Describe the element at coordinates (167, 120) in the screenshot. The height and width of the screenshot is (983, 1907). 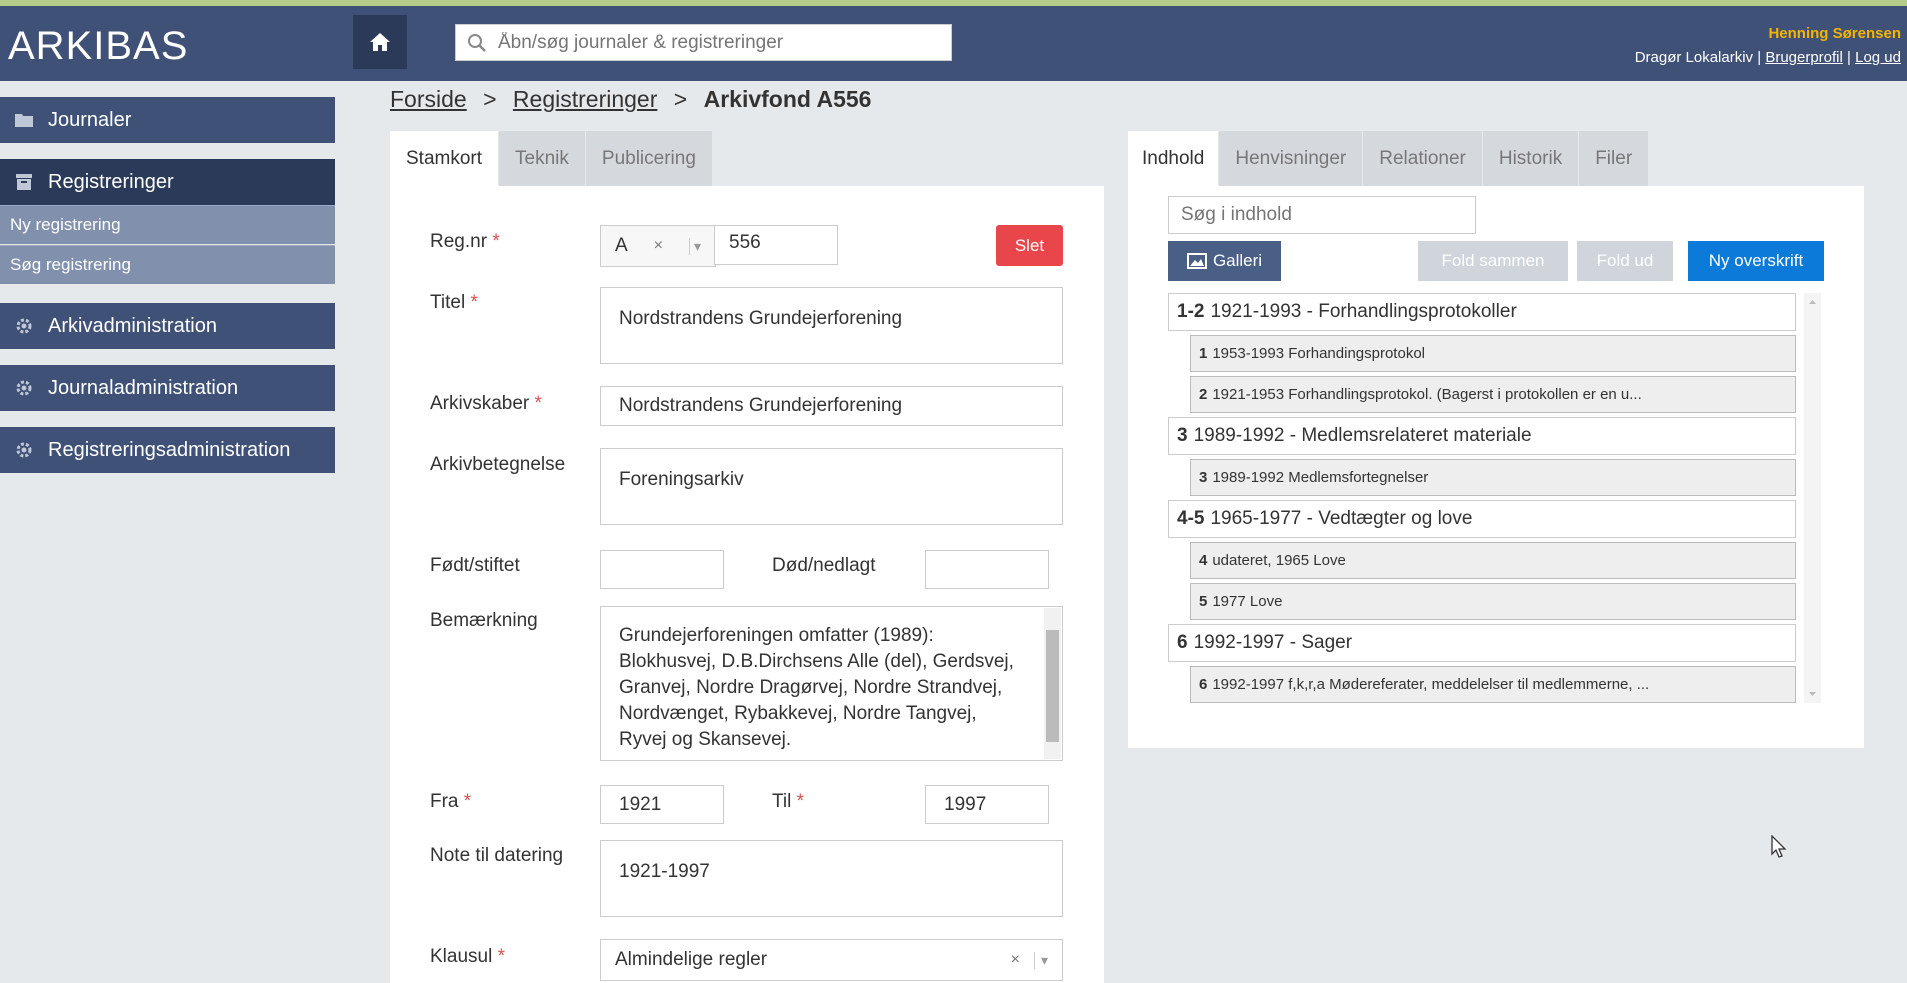
I see `sidebar-item-journaler: Journaler` at that location.